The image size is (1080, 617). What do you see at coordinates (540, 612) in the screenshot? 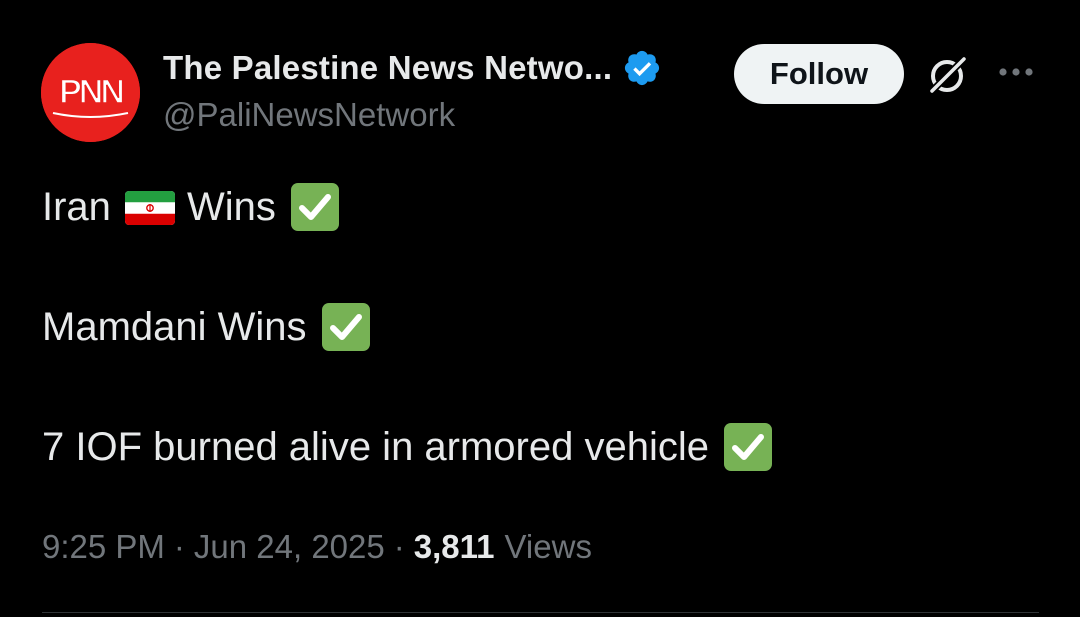
I see `divider` at bounding box center [540, 612].